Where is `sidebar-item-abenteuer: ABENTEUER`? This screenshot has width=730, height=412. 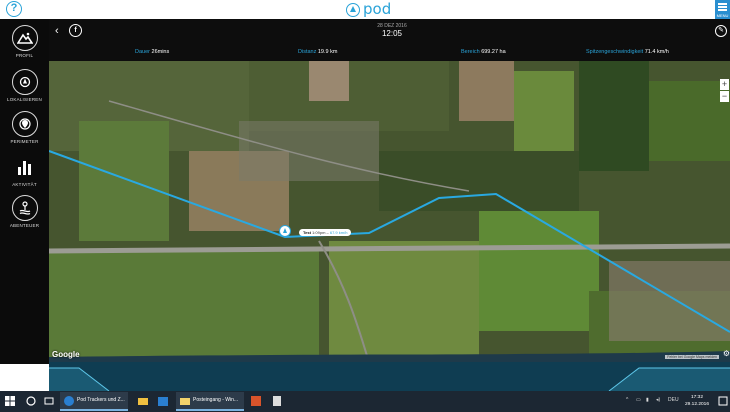
sidebar-item-abenteuer: ABENTEUER is located at coordinates (24, 211).